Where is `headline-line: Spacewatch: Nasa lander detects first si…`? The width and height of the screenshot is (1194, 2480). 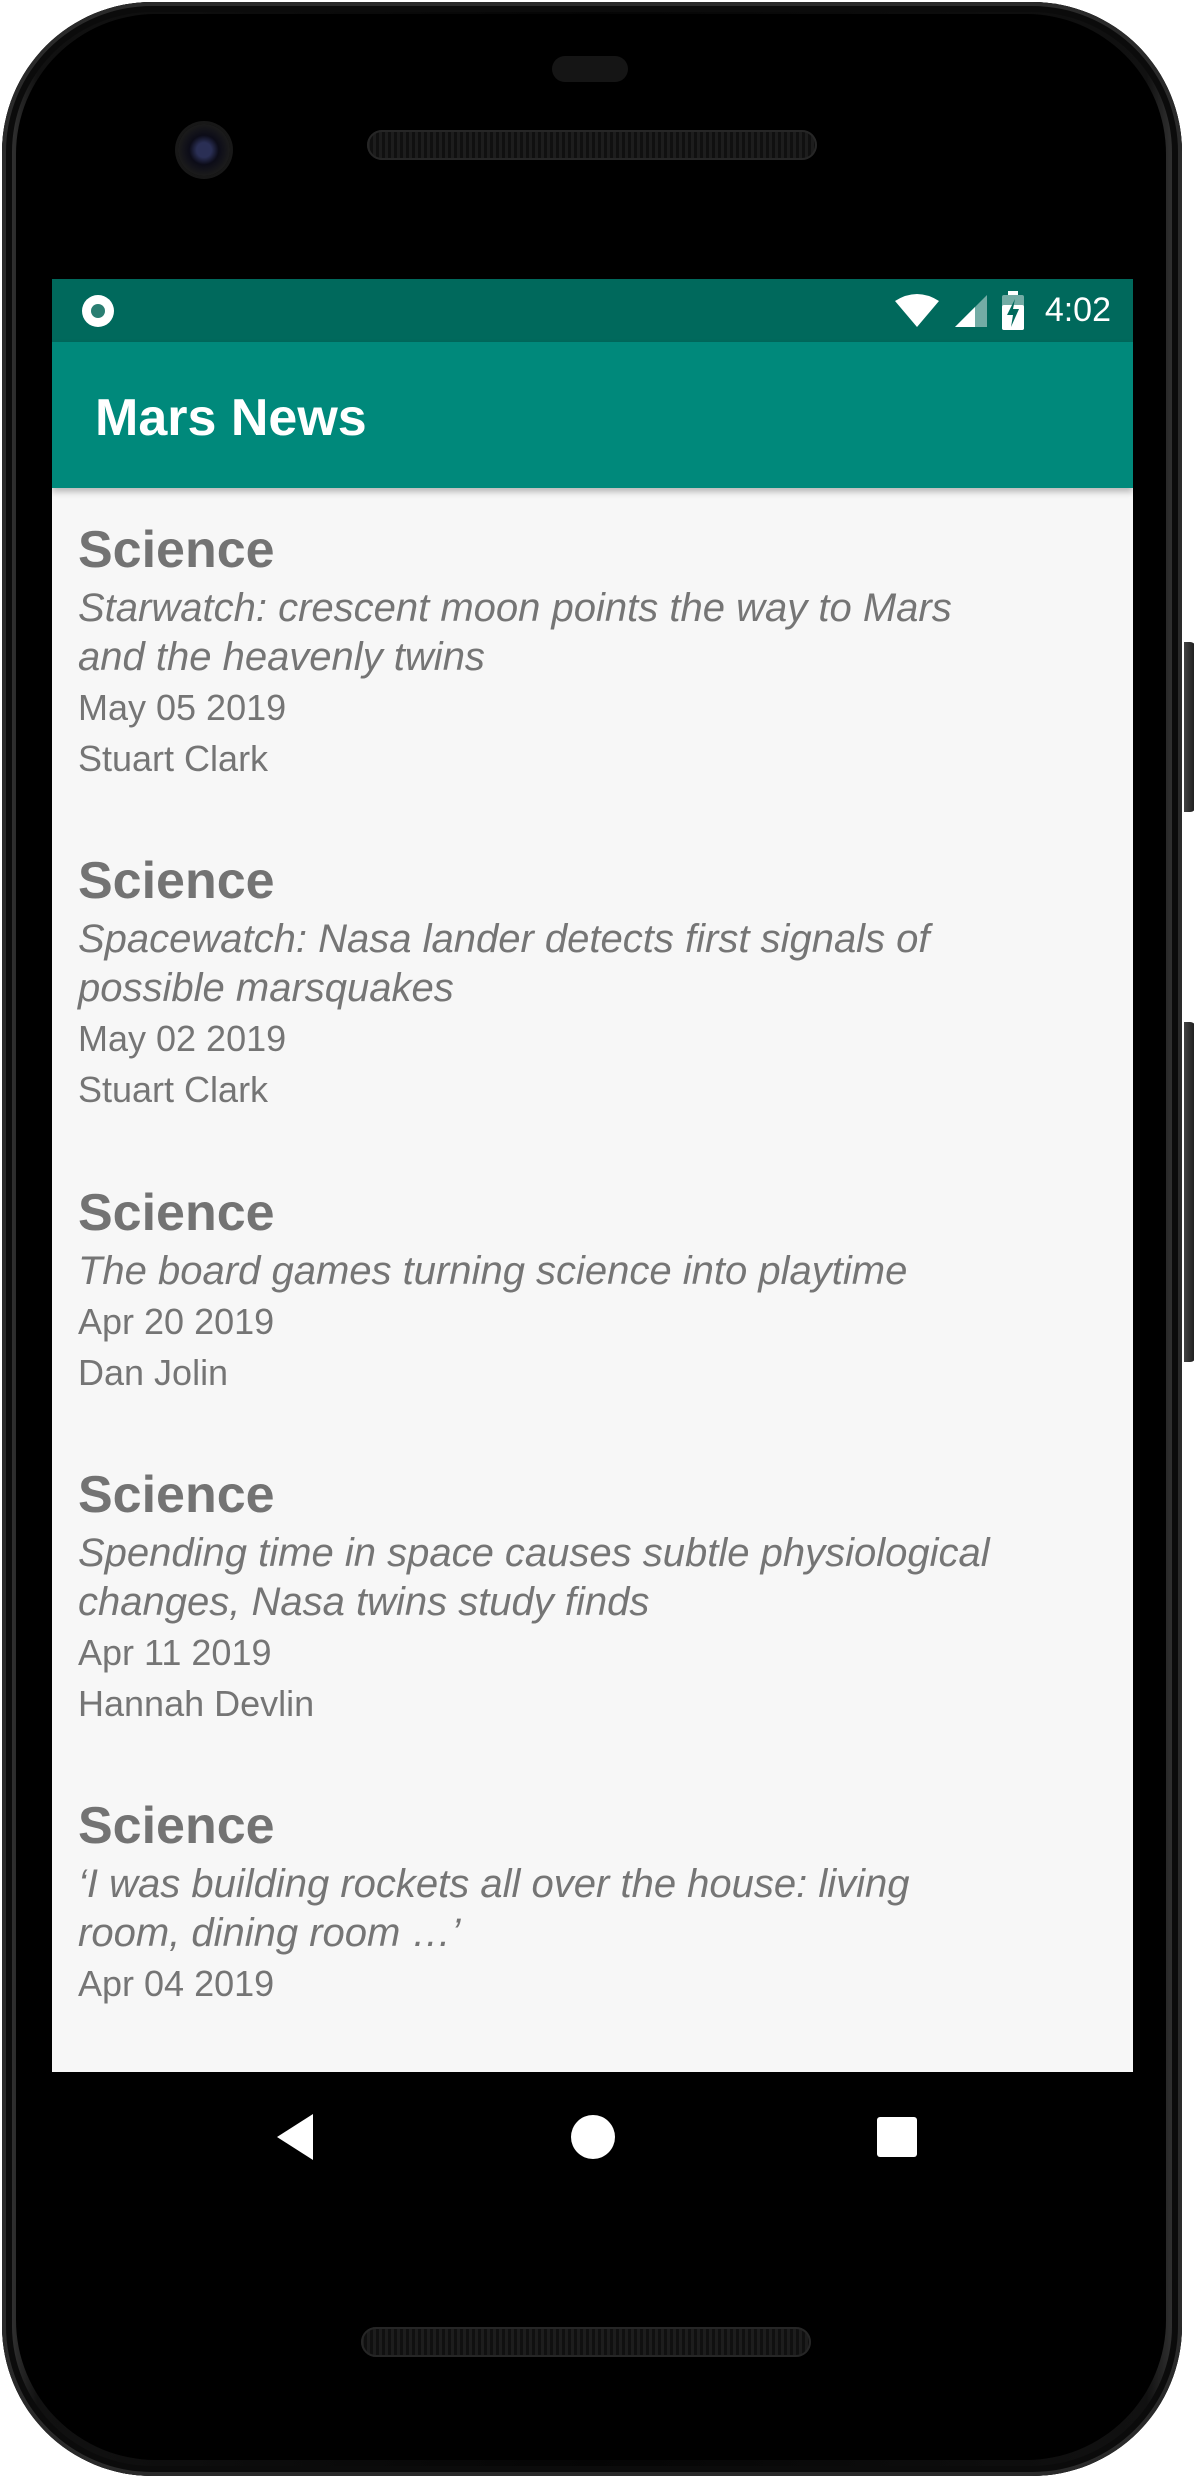
headline-line: Spacewatch: Nasa lander detects first si… is located at coordinates (504, 939).